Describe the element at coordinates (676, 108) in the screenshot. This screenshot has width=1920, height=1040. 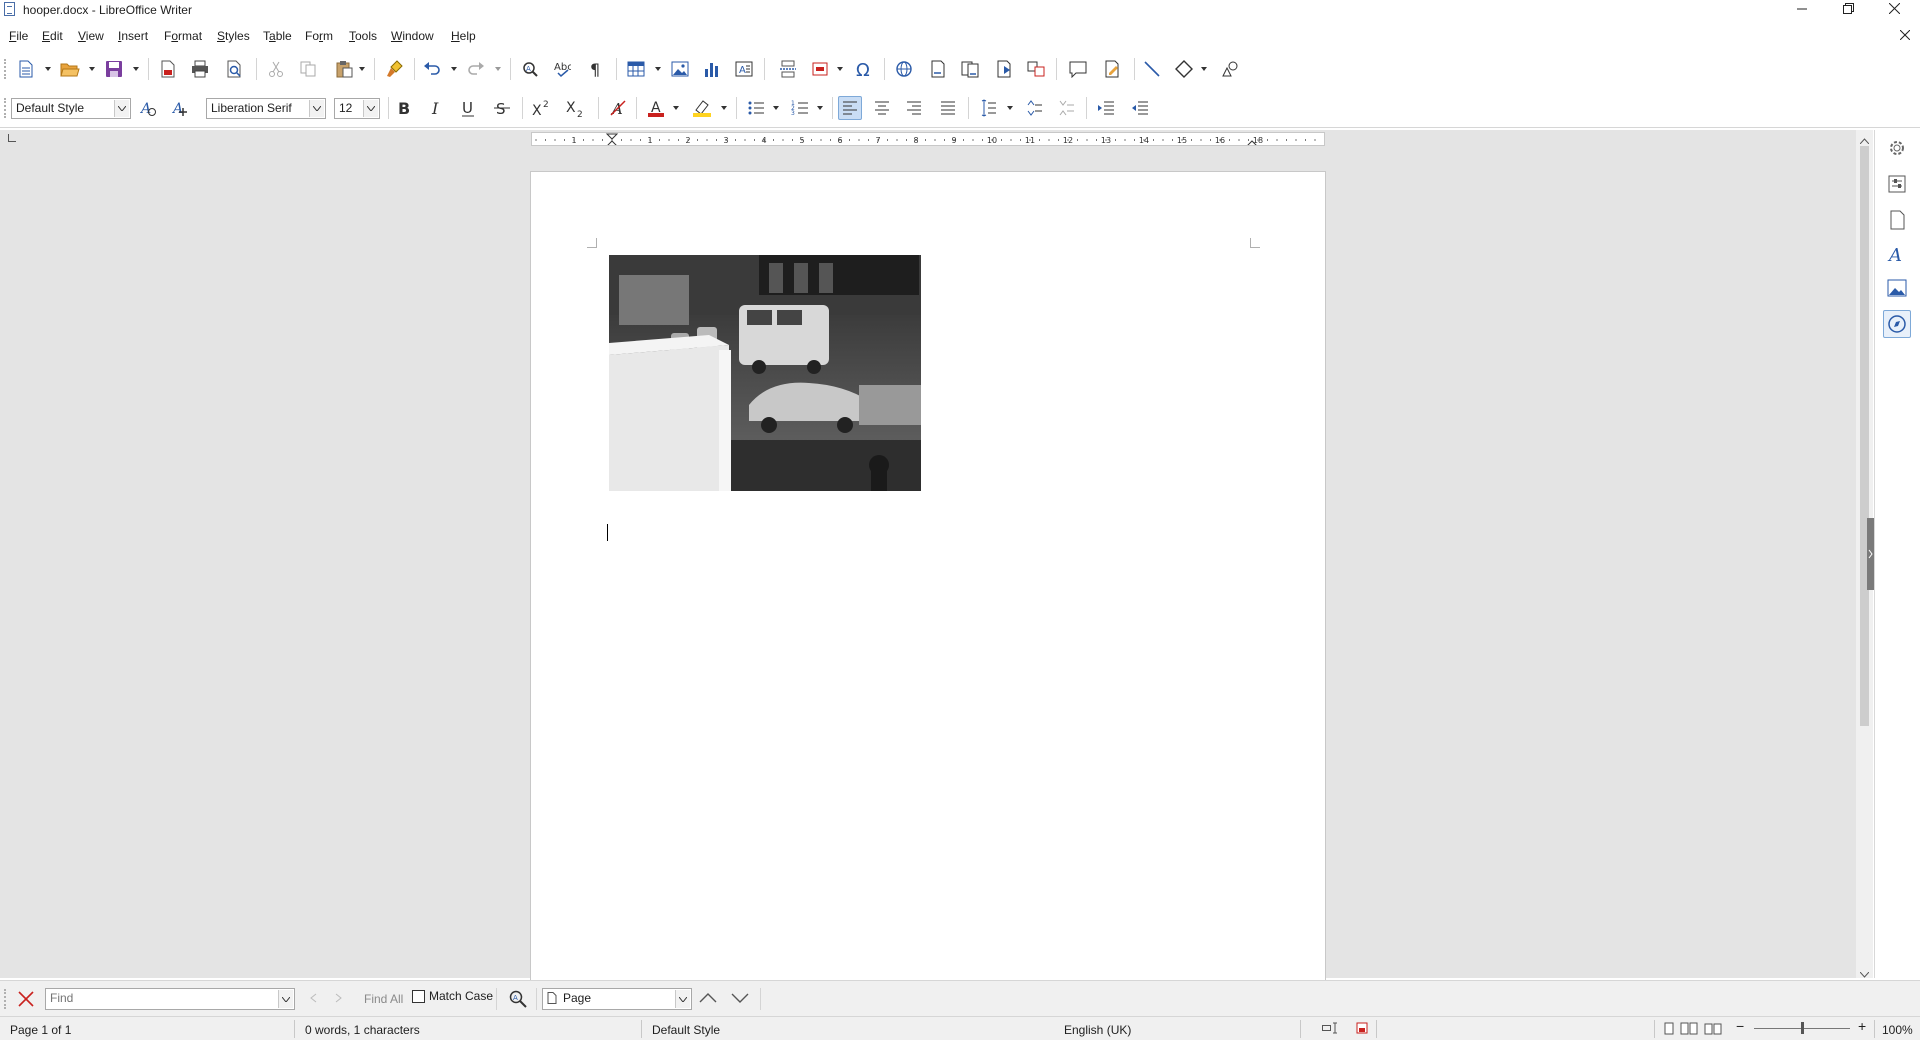
I see `font-color-dropdown` at that location.